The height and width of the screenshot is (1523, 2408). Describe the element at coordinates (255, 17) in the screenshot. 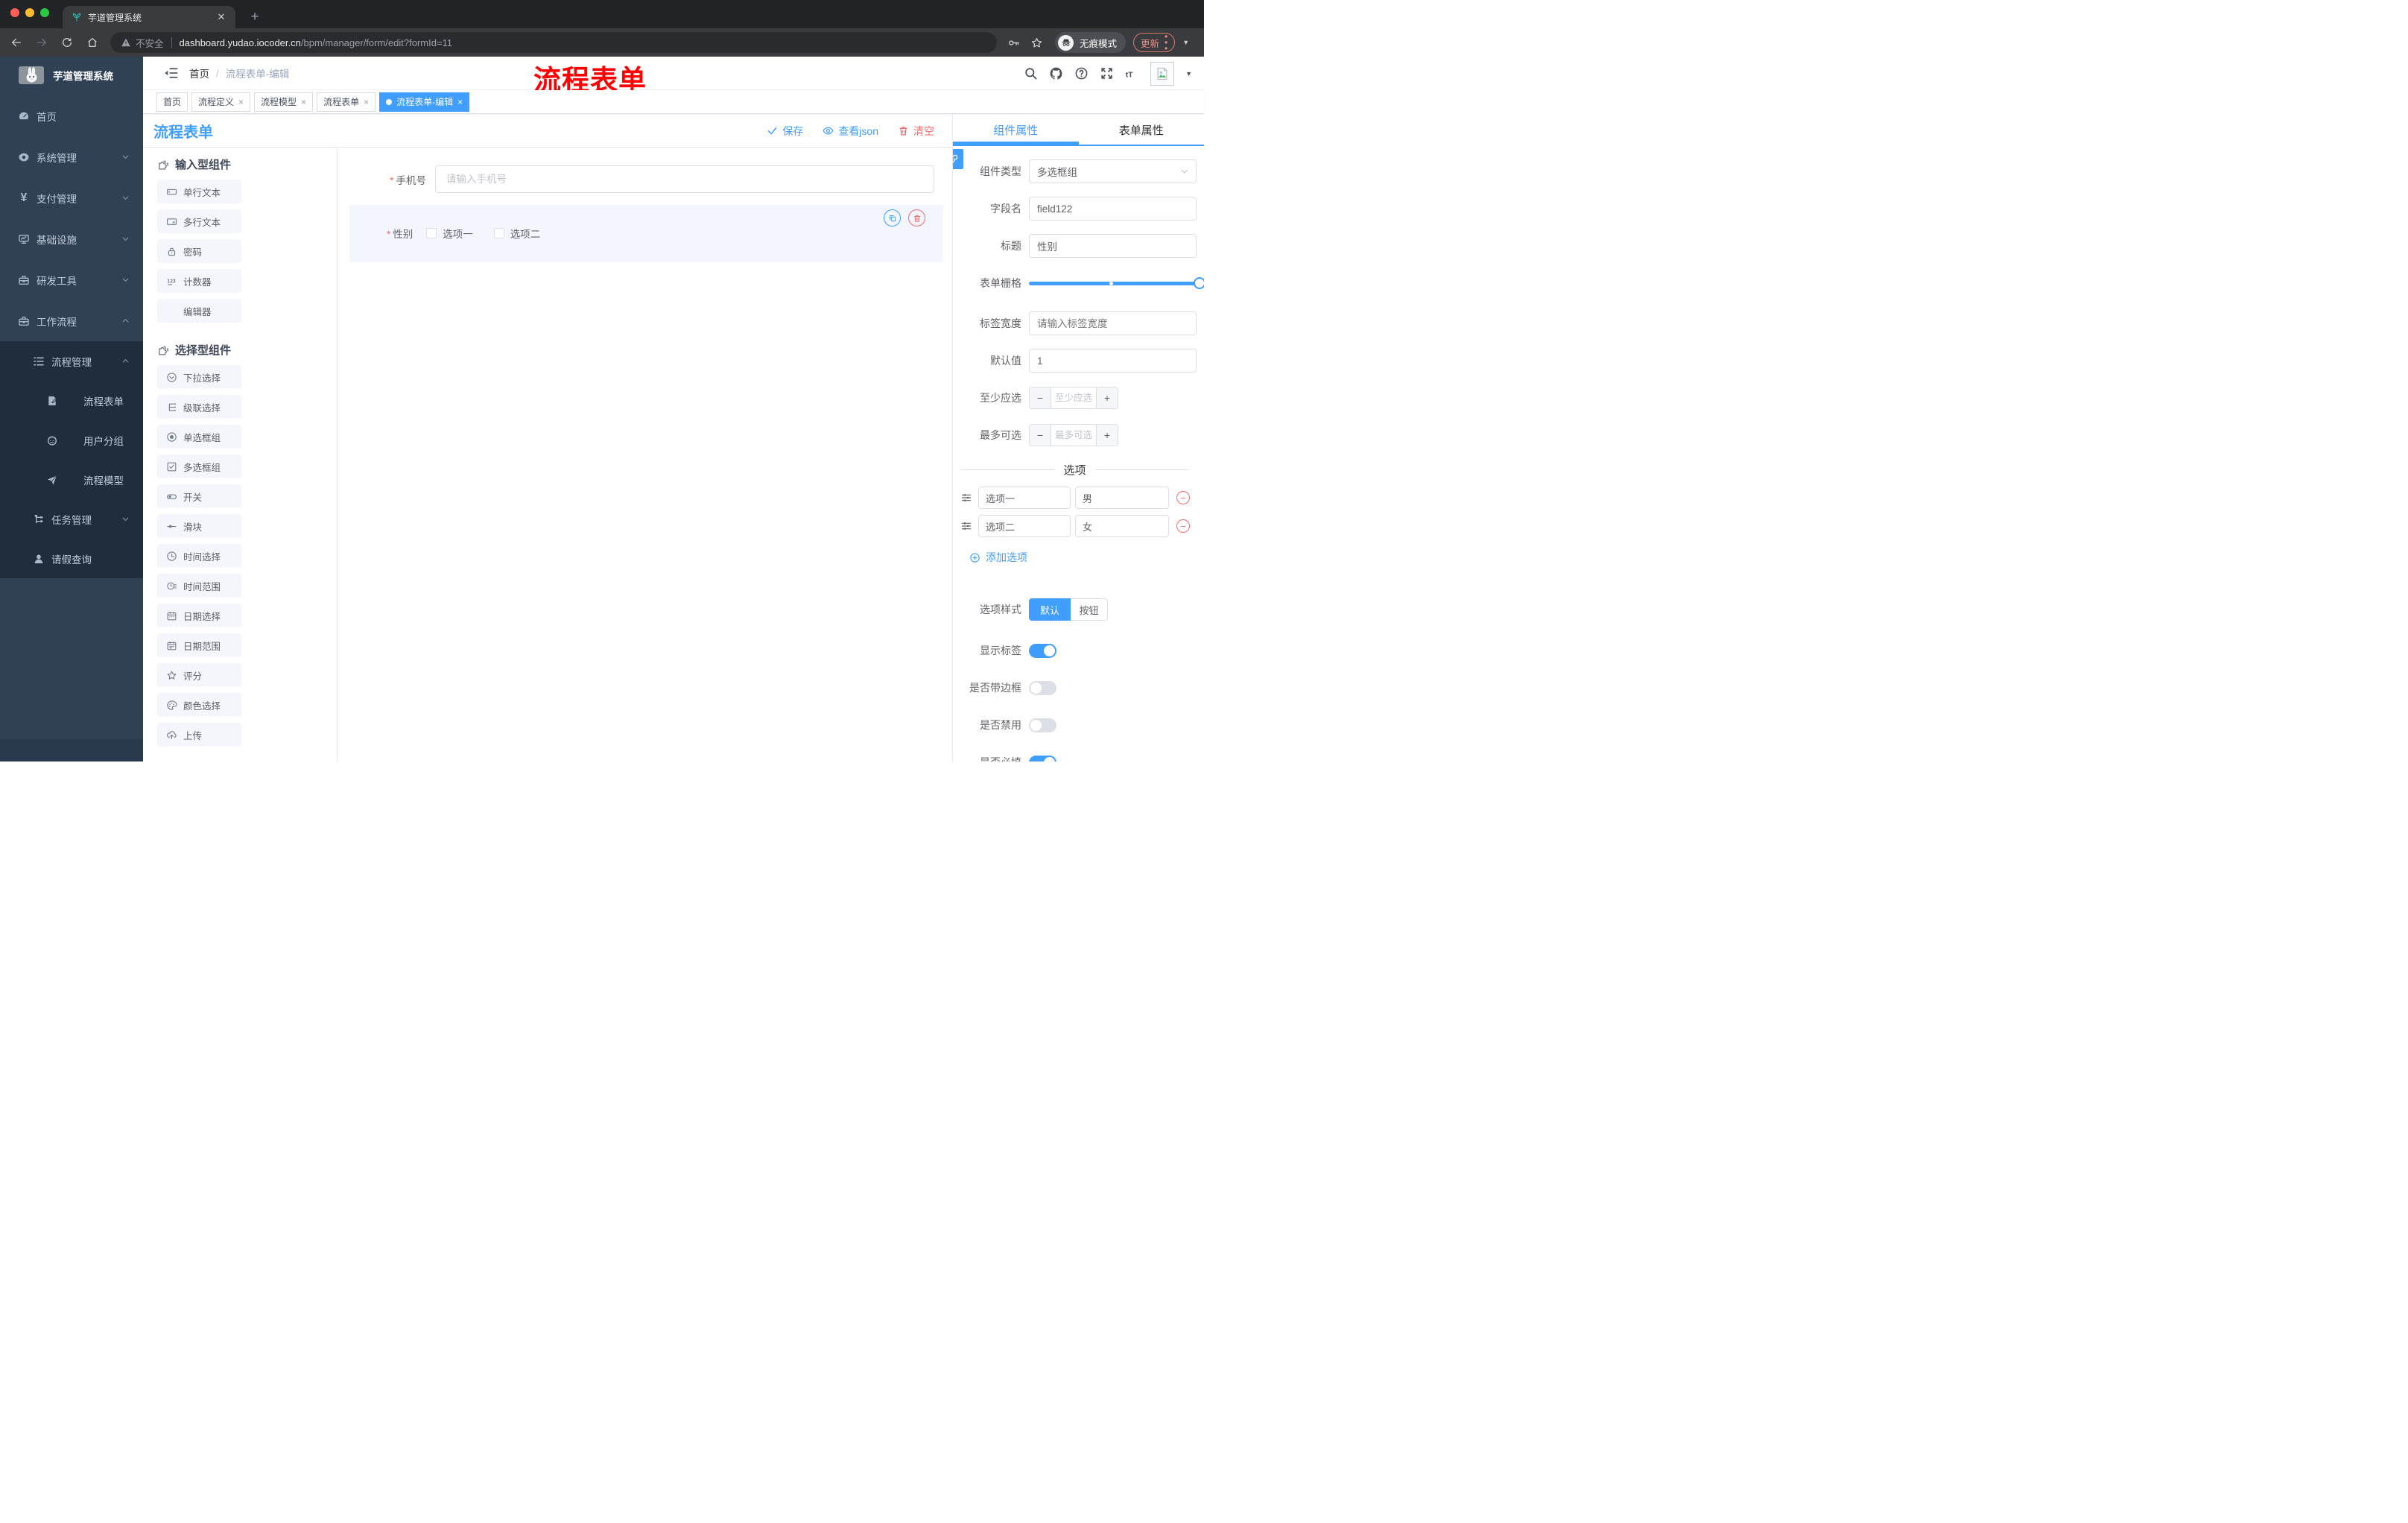

I see `new-tab-button: +` at that location.